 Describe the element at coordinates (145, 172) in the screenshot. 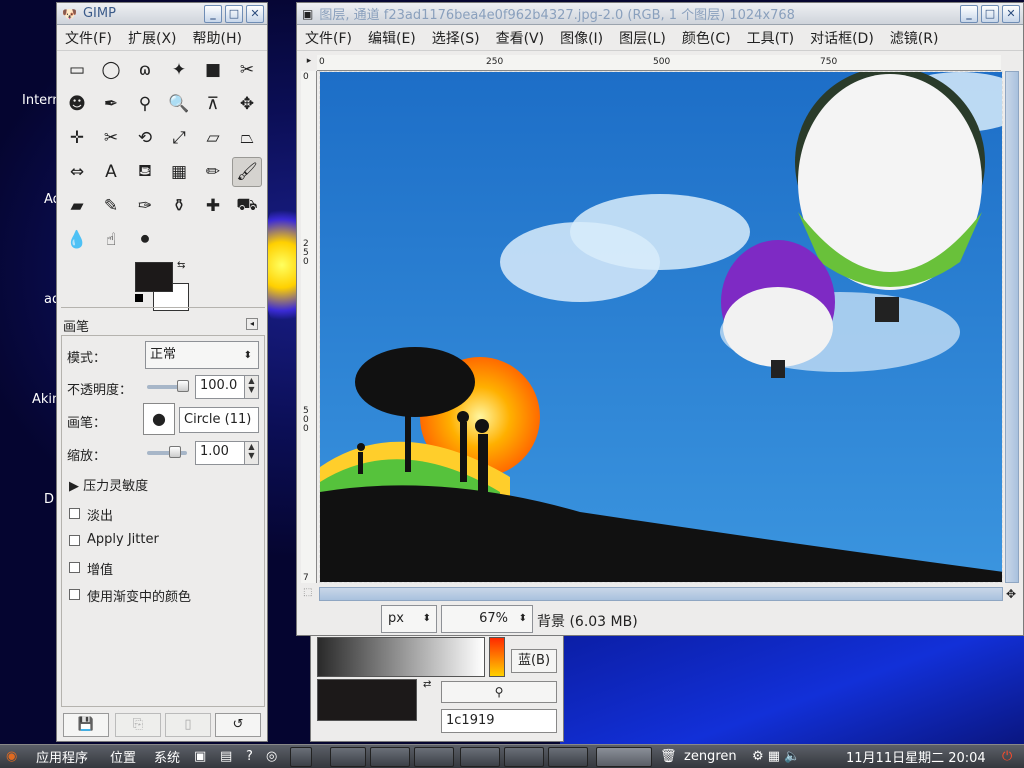

I see `bucket-fill-icon: ⛾` at that location.